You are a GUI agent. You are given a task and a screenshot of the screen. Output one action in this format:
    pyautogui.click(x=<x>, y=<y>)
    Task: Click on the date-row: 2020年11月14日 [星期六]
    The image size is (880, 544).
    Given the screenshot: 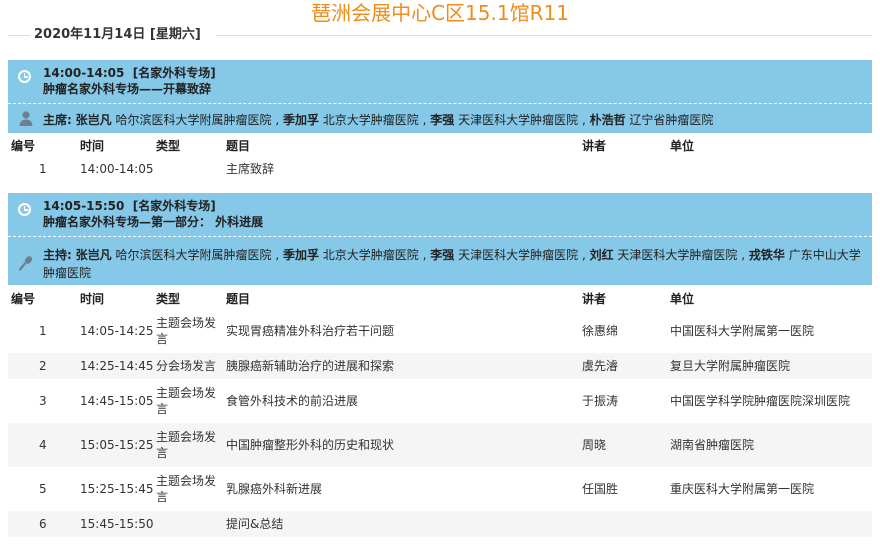 What is the action you would take?
    pyautogui.click(x=440, y=35)
    